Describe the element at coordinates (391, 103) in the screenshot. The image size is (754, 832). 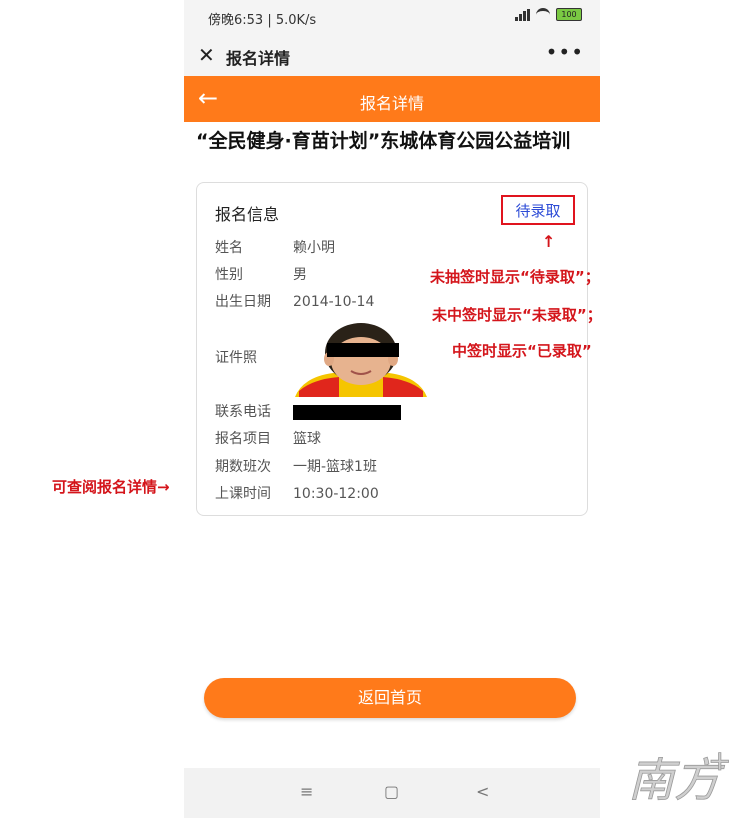
I see `app-header-title: 报名详情` at that location.